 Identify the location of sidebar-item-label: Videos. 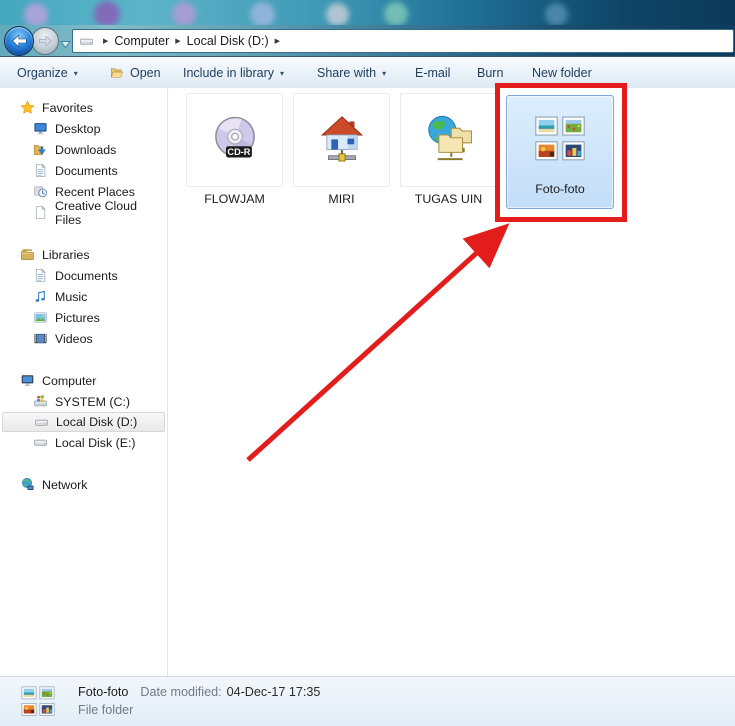
(74, 338).